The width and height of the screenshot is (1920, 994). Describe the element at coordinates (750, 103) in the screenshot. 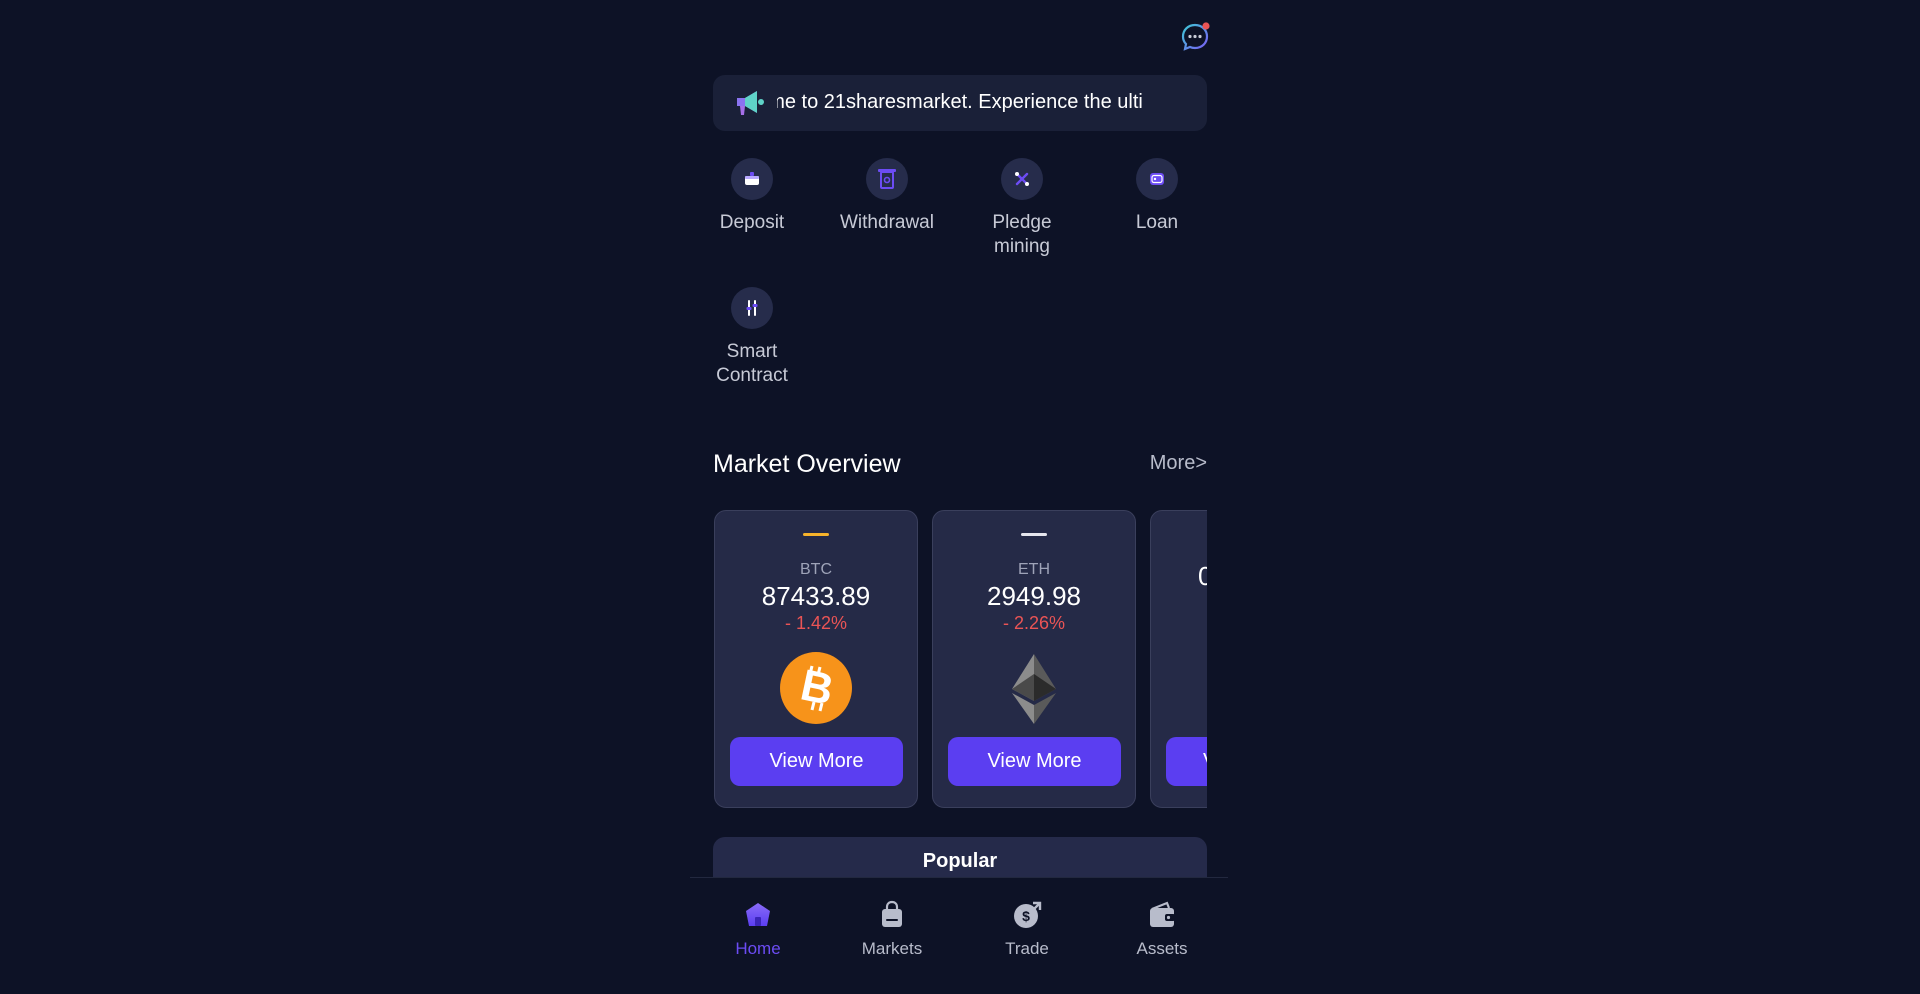

I see `megaphone-icon` at that location.